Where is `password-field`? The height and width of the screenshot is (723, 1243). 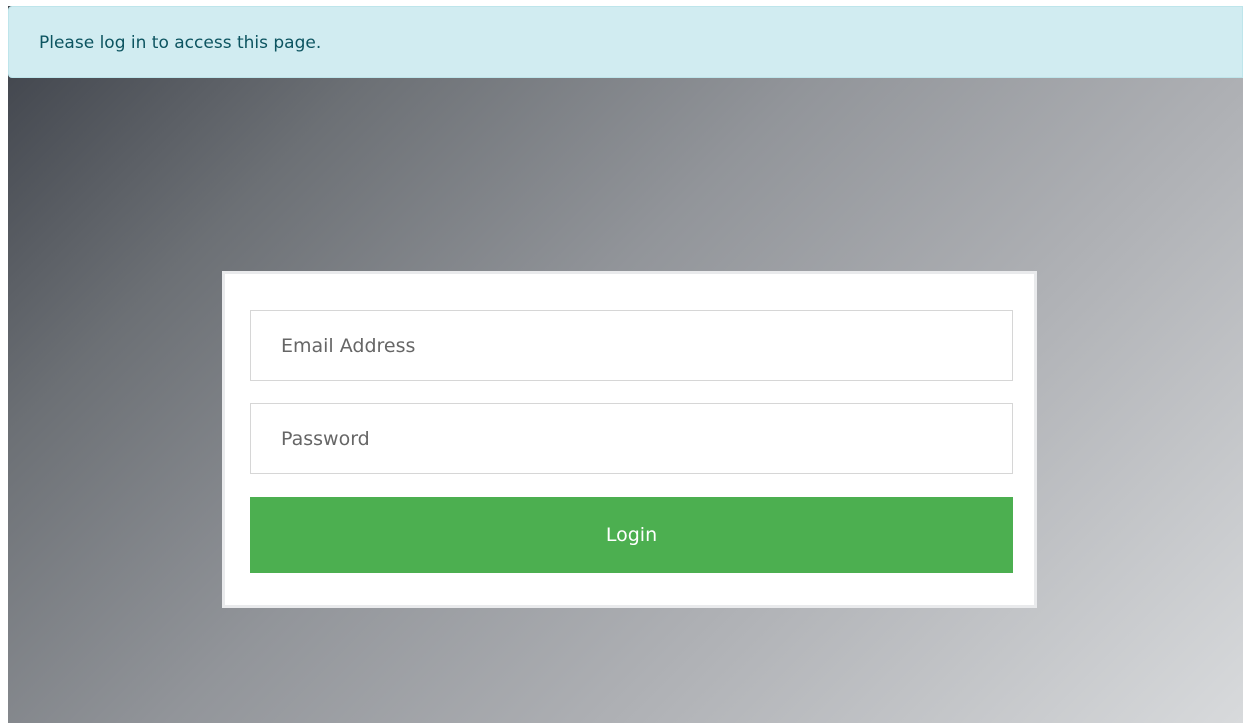 password-field is located at coordinates (631, 438).